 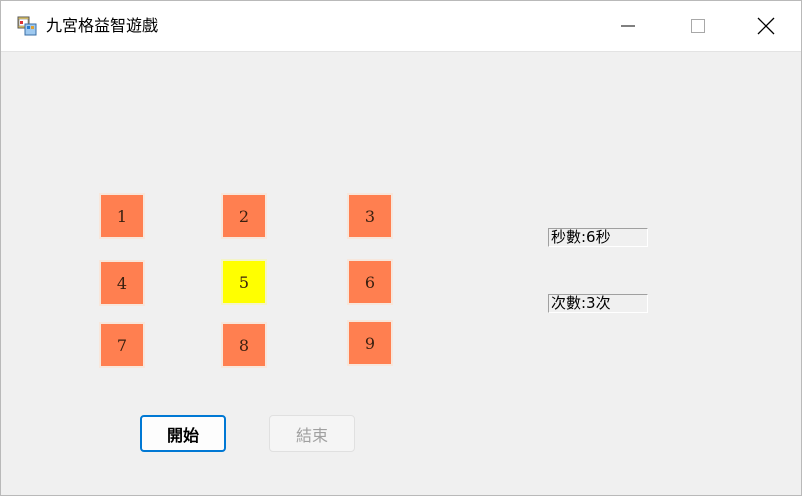 I want to click on tile-6: 6, so click(x=370, y=282).